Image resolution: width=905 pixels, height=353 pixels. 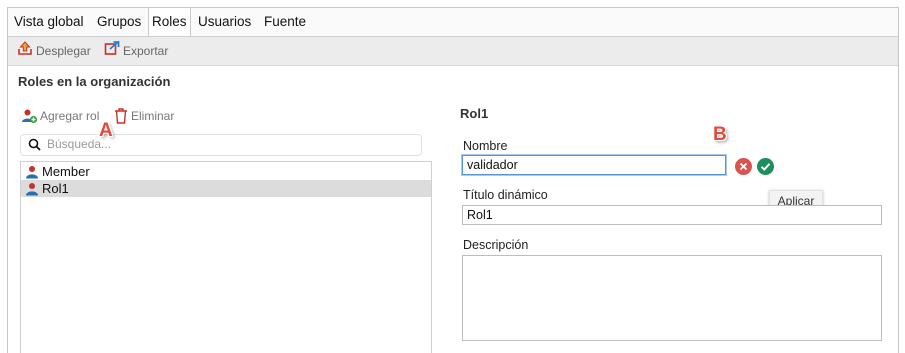 I want to click on tab-usuarios: Usuarios, so click(x=224, y=22).